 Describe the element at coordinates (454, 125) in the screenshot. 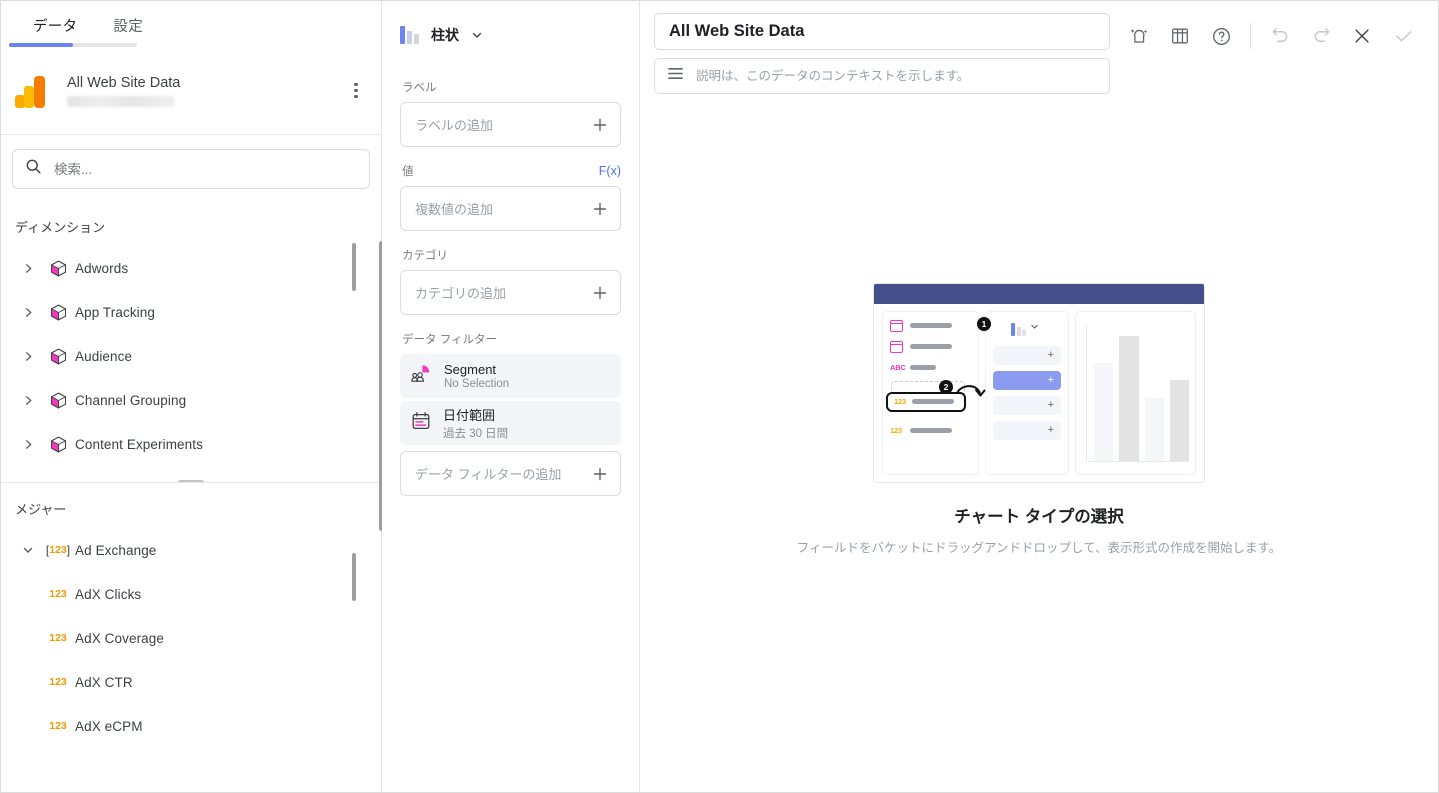

I see `label-bucket-placeholder: ラベルの追加` at that location.